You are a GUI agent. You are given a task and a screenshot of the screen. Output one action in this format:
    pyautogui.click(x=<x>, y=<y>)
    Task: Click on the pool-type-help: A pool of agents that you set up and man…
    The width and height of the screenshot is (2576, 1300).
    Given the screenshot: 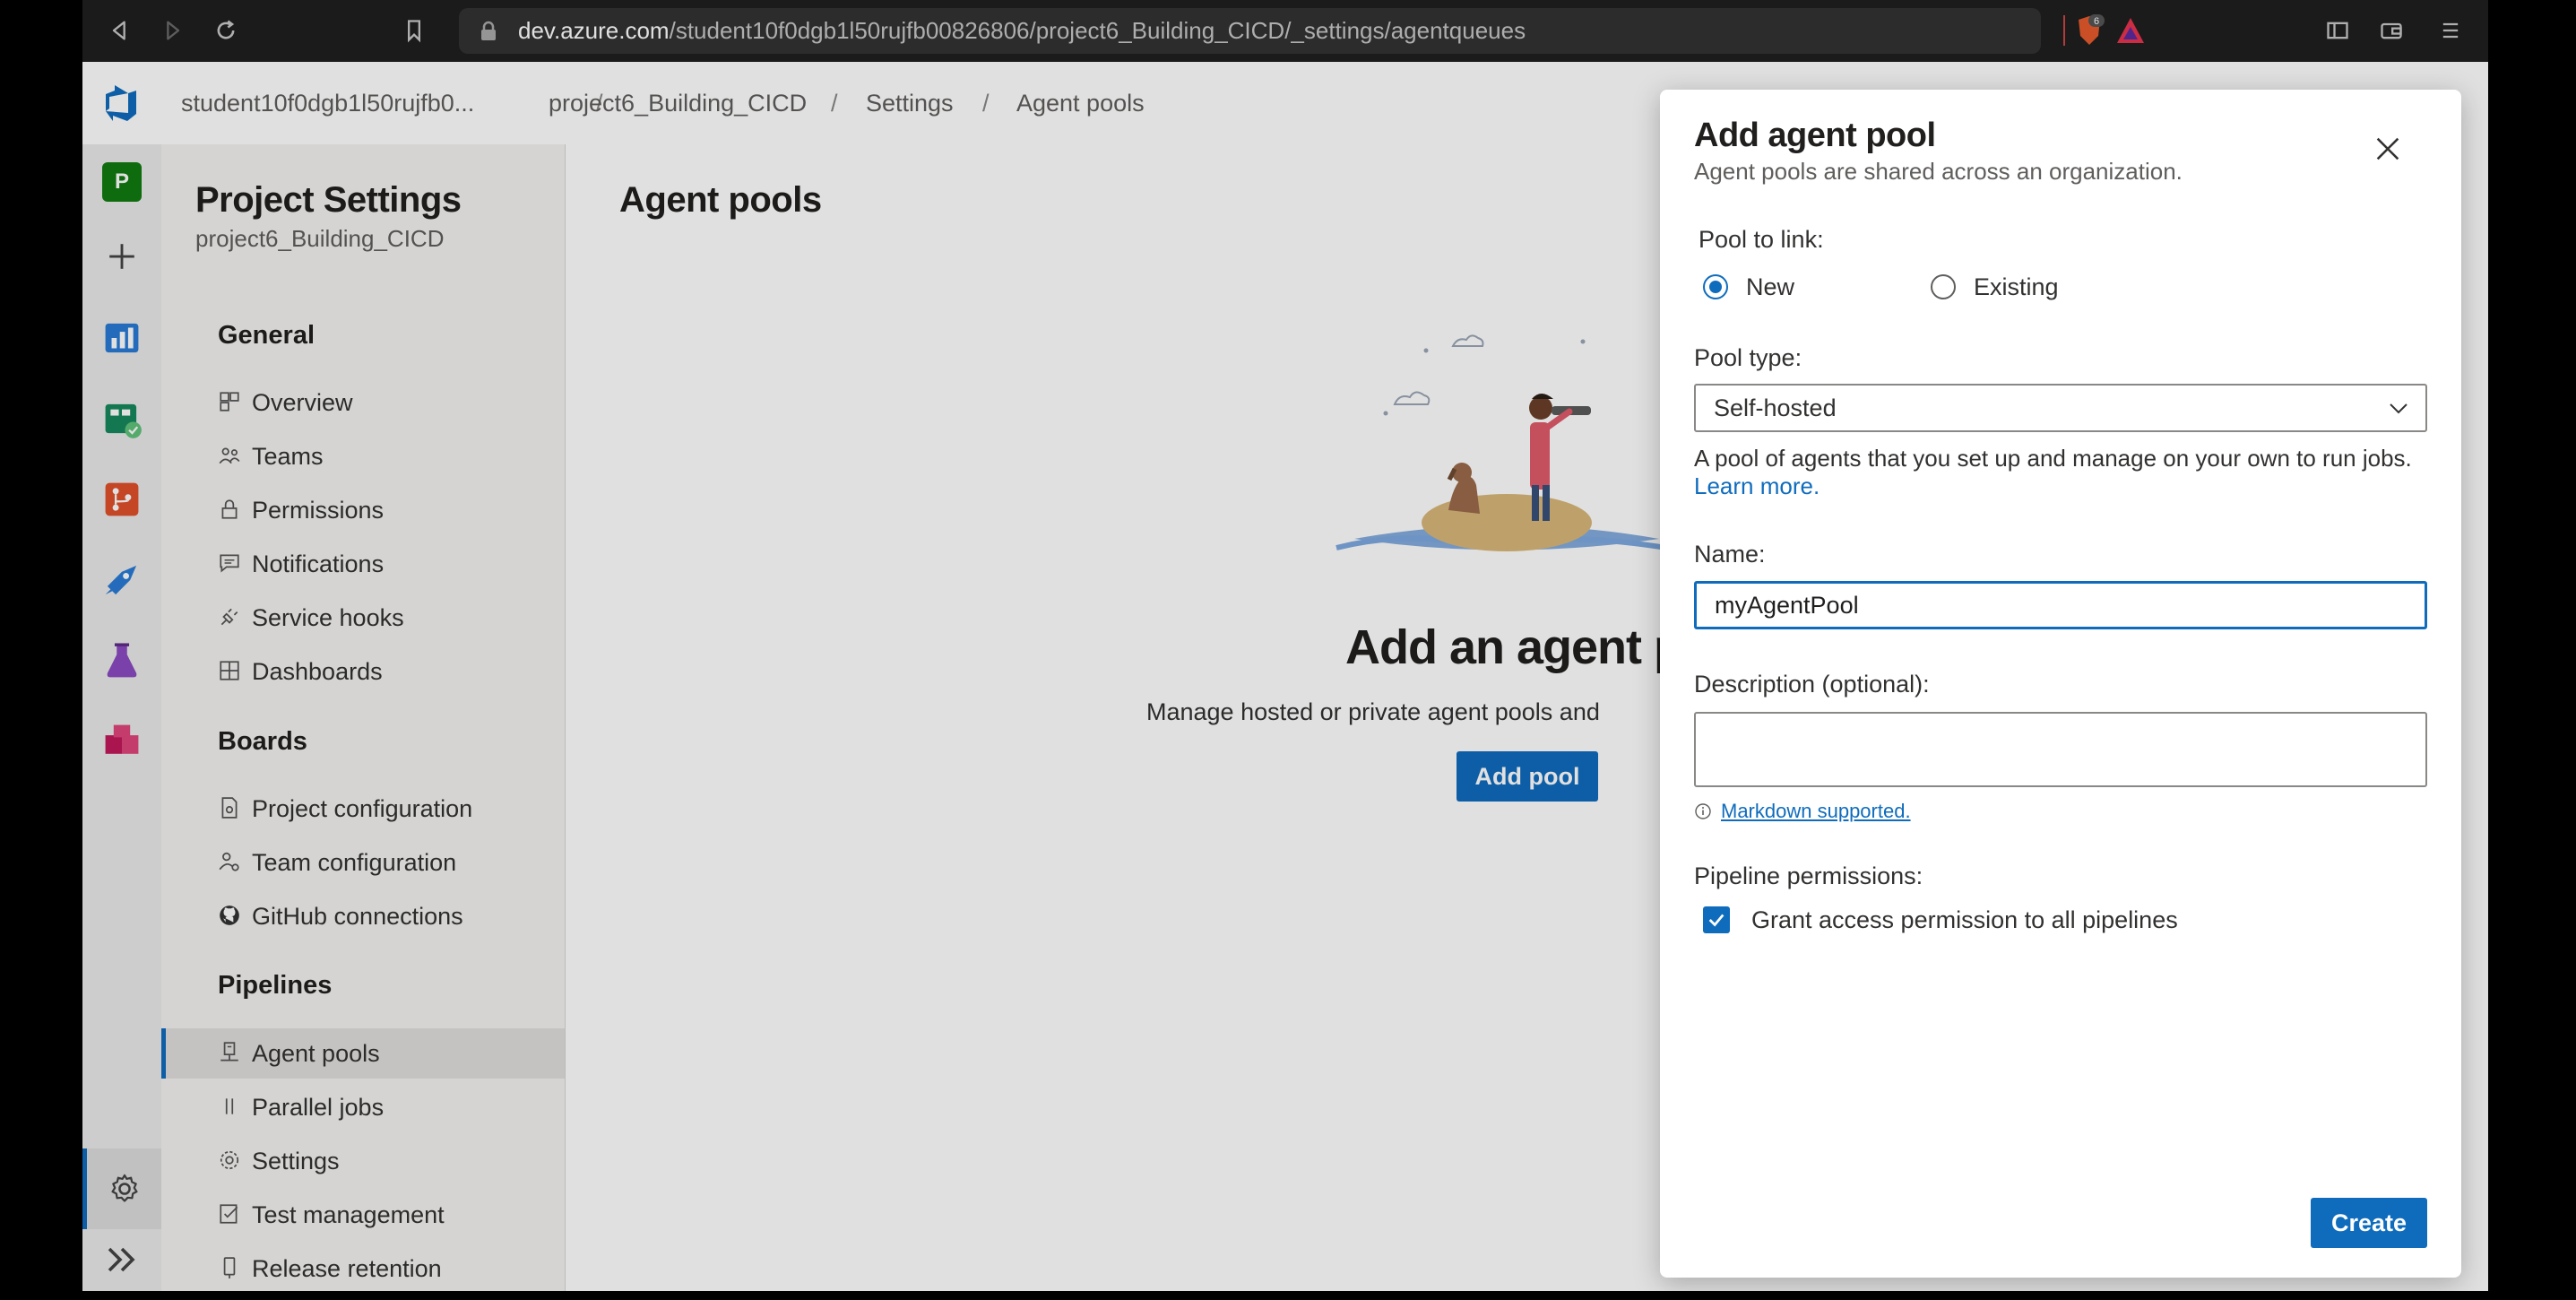 What is the action you would take?
    pyautogui.click(x=2053, y=459)
    